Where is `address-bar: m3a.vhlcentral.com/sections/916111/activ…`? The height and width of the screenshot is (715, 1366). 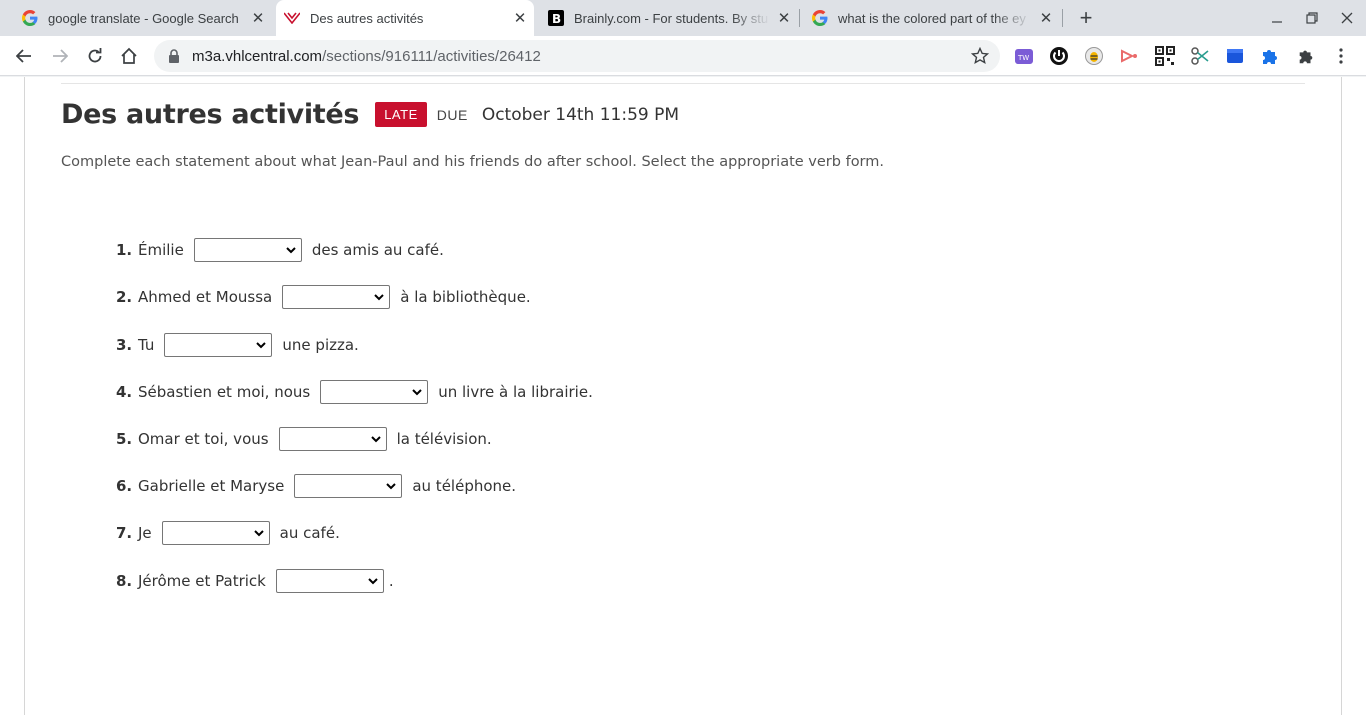 address-bar: m3a.vhlcentral.com/sections/916111/activ… is located at coordinates (577, 56).